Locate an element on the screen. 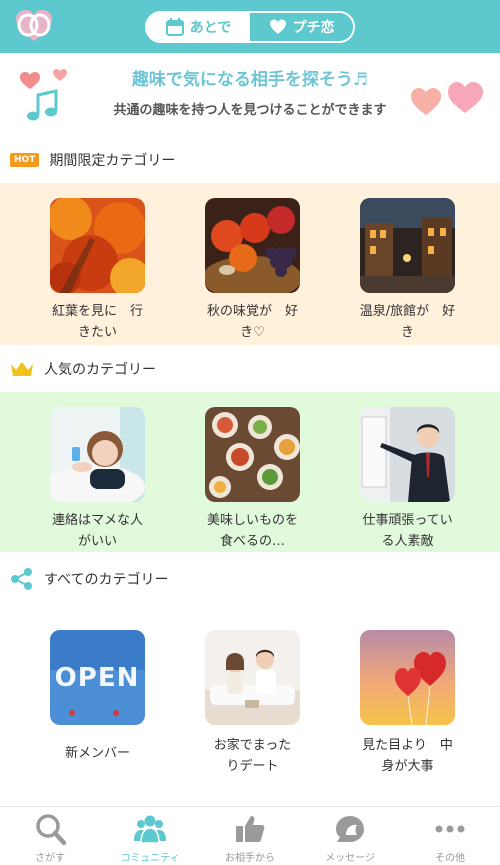  open-cloud-text: OPEN is located at coordinates (97, 678).